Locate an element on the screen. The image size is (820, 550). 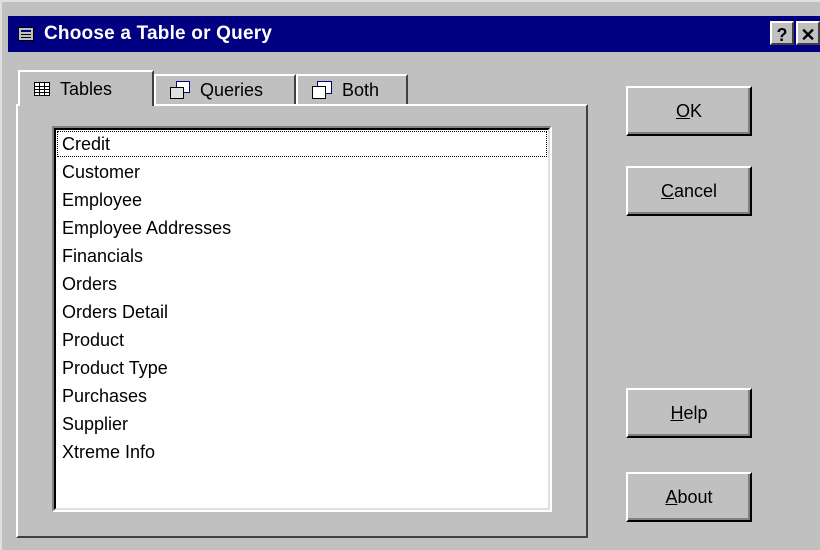
list-item: Customer is located at coordinates (302, 172).